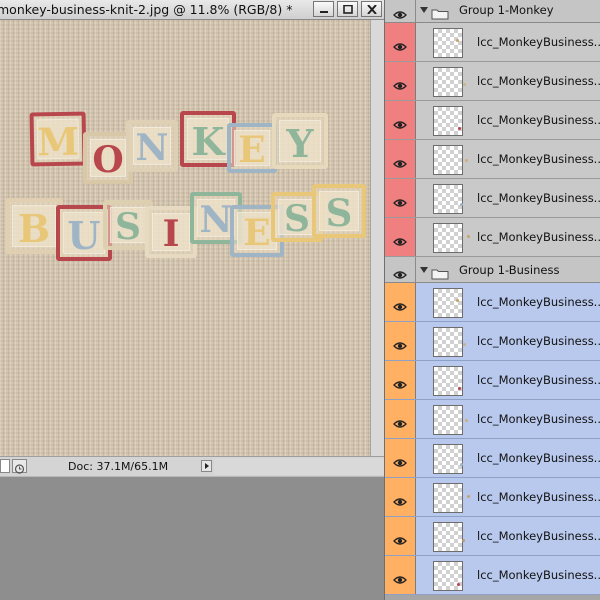 Image resolution: width=600 pixels, height=600 pixels. I want to click on folder-icon, so click(440, 14).